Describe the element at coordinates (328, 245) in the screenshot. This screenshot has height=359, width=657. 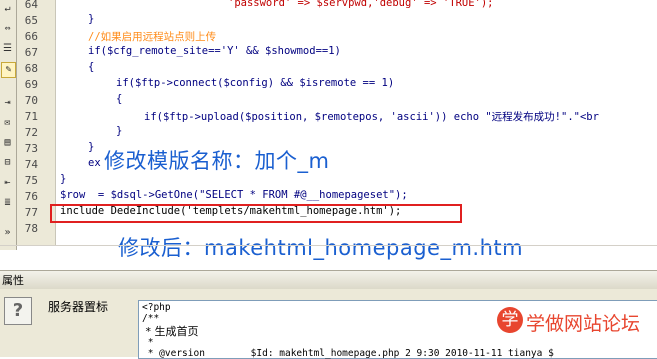
I see `divider` at that location.